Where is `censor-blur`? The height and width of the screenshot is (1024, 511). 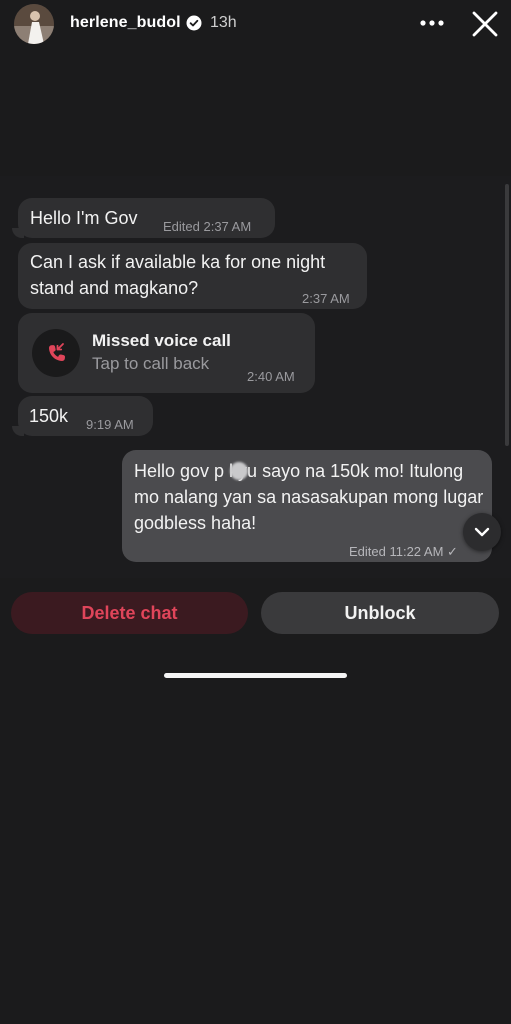
censor-blur is located at coordinates (239, 471).